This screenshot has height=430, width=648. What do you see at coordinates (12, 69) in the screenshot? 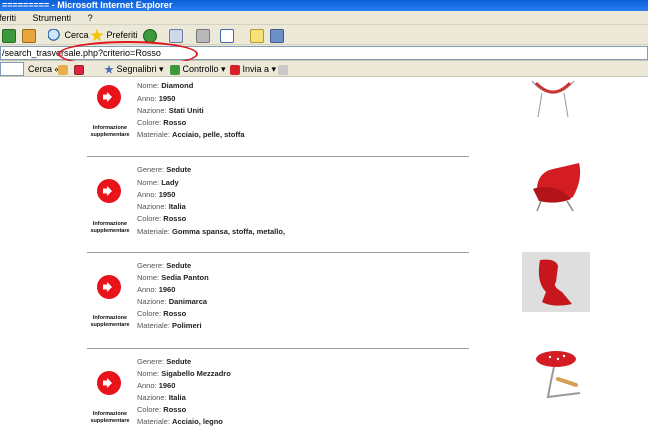
I see `links-search-input` at bounding box center [12, 69].